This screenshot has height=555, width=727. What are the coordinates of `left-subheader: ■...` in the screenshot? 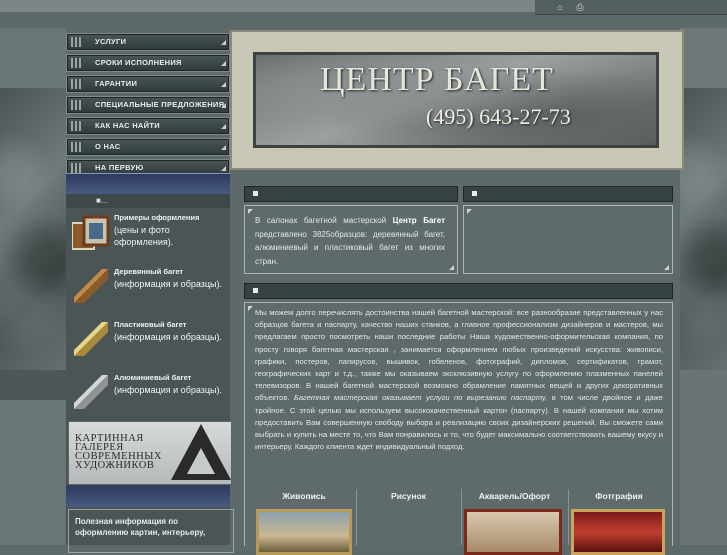 It's located at (148, 201).